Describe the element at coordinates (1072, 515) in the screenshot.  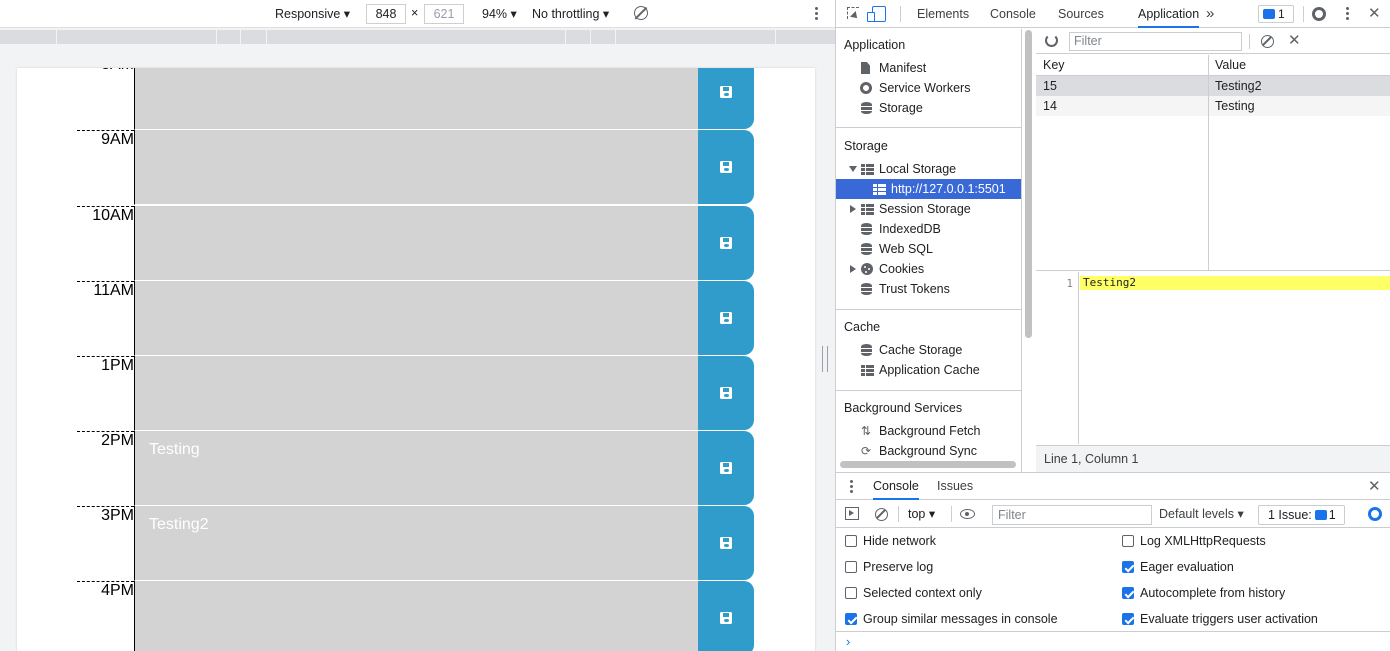
I see `console-filter-input: Filter` at that location.